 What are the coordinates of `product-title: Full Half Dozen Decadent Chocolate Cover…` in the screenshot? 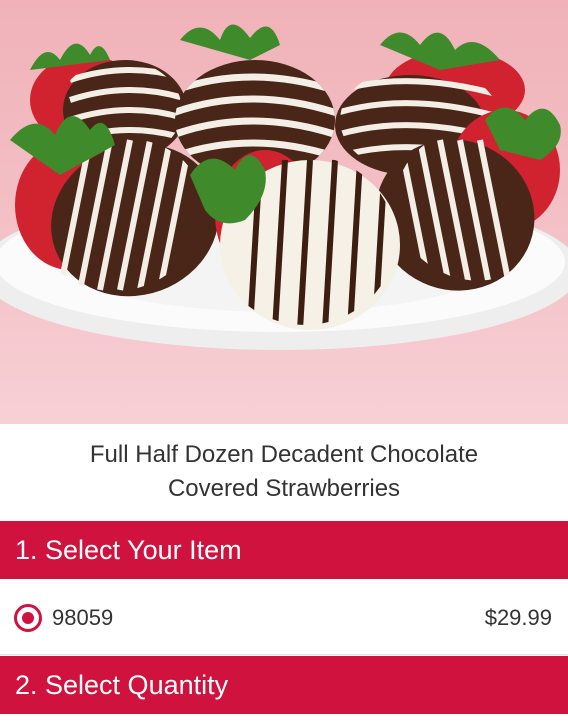 It's located at (284, 472).